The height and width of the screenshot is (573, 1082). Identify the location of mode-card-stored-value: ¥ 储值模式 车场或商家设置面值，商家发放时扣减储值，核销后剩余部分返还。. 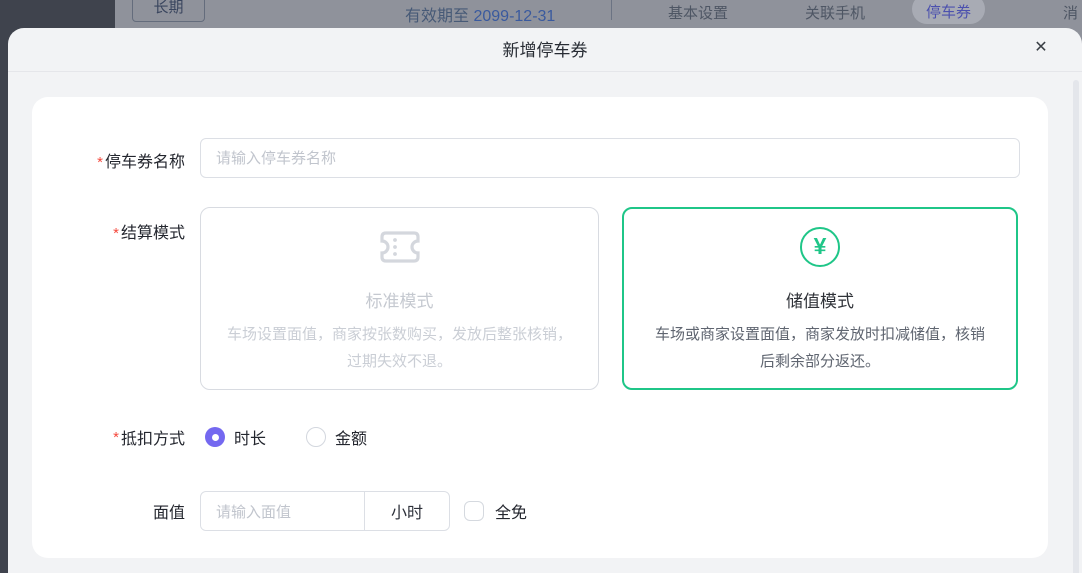
(820, 298).